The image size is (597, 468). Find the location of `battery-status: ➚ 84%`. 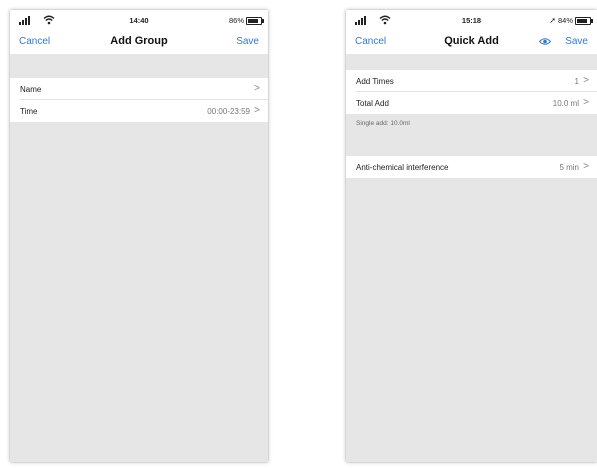

battery-status: ➚ 84% is located at coordinates (571, 20).